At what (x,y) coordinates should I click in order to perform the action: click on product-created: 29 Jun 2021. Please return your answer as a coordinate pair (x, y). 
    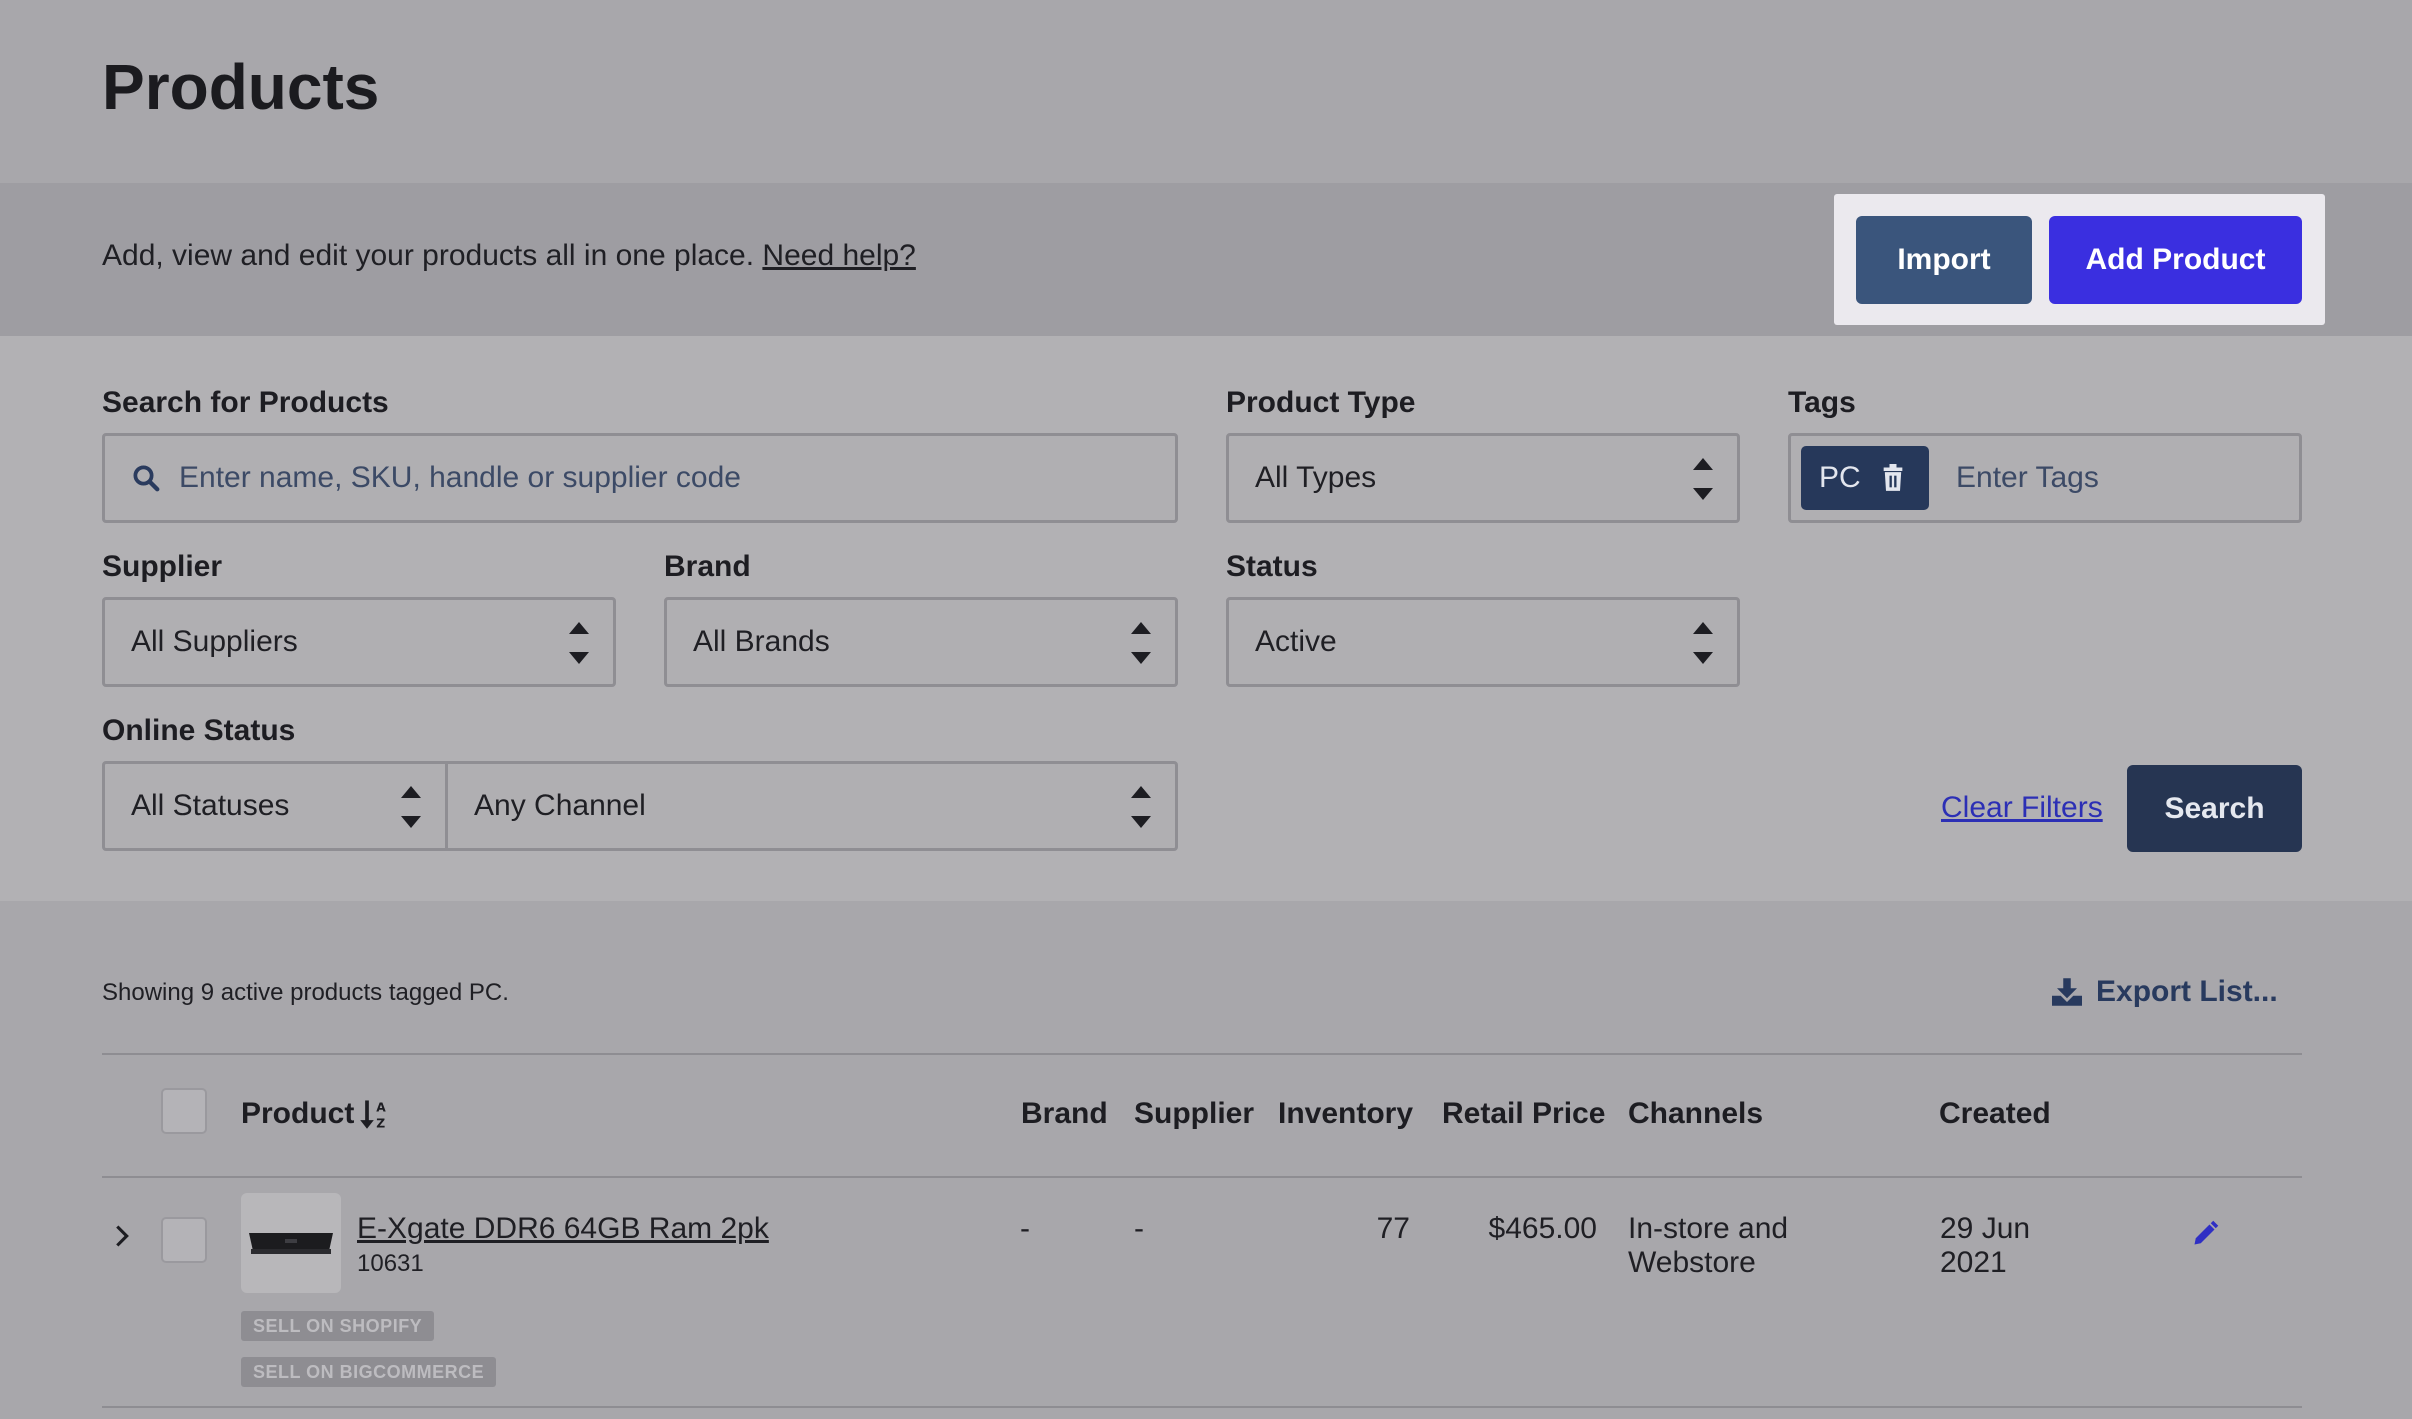
    Looking at the image, I should click on (1985, 1246).